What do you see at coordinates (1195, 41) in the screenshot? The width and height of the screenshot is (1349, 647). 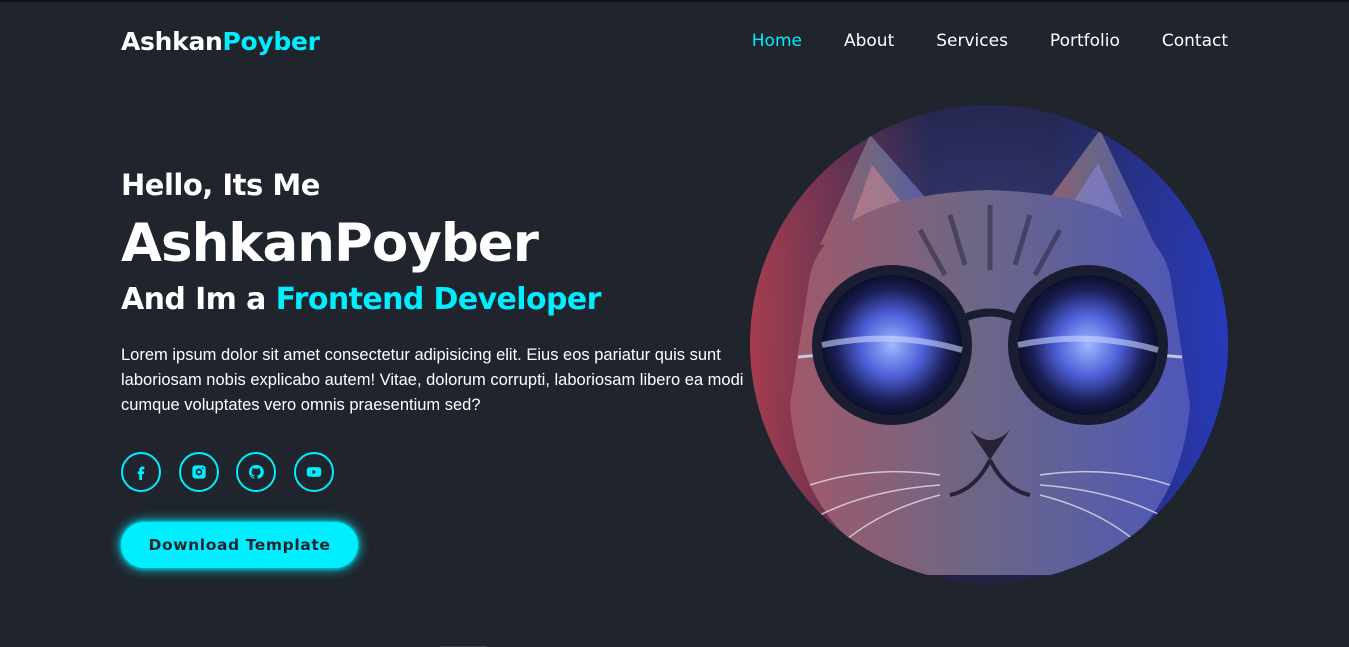 I see `nav-contact: Contact` at bounding box center [1195, 41].